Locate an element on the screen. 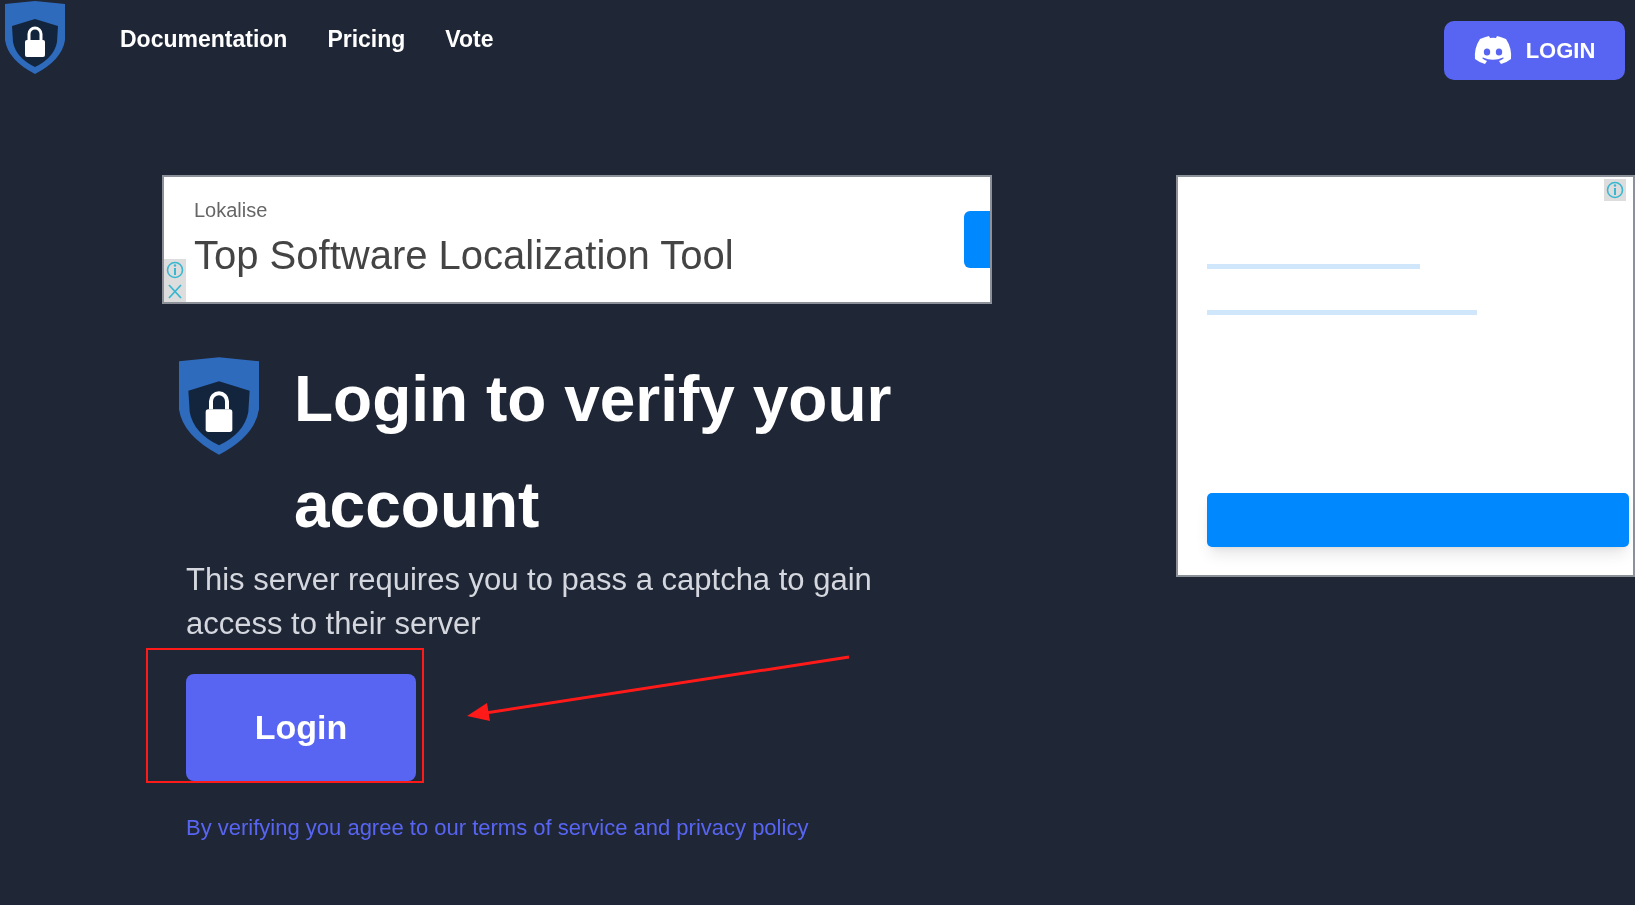 The image size is (1635, 905). description-text: This server requires you to pass a captcha to gain access to their server is located at coordinates (529, 602).